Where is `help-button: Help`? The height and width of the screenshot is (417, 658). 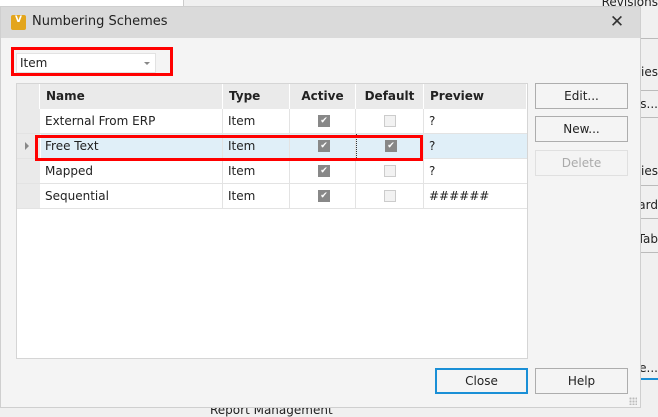
help-button: Help is located at coordinates (581, 381).